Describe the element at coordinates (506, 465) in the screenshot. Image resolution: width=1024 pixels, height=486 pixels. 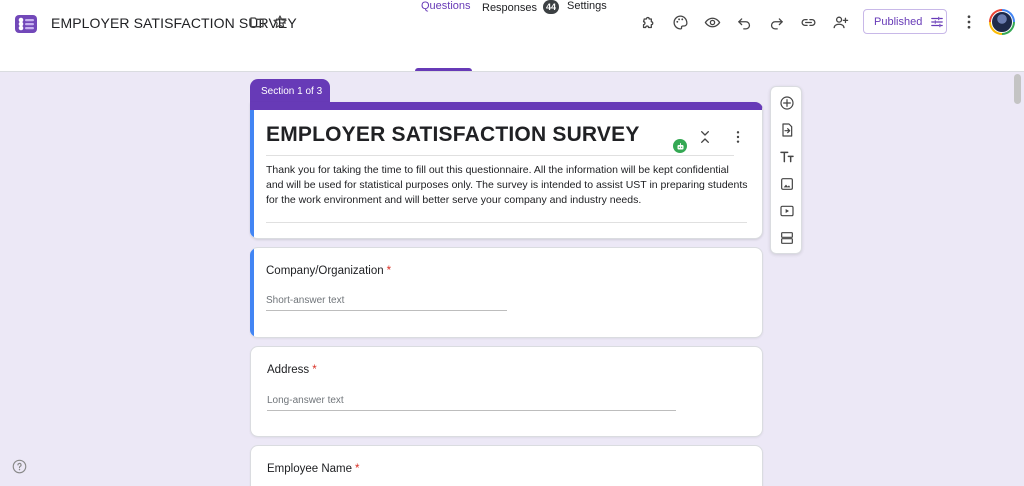
I see `question-card-employee-name: Employee Name *` at that location.